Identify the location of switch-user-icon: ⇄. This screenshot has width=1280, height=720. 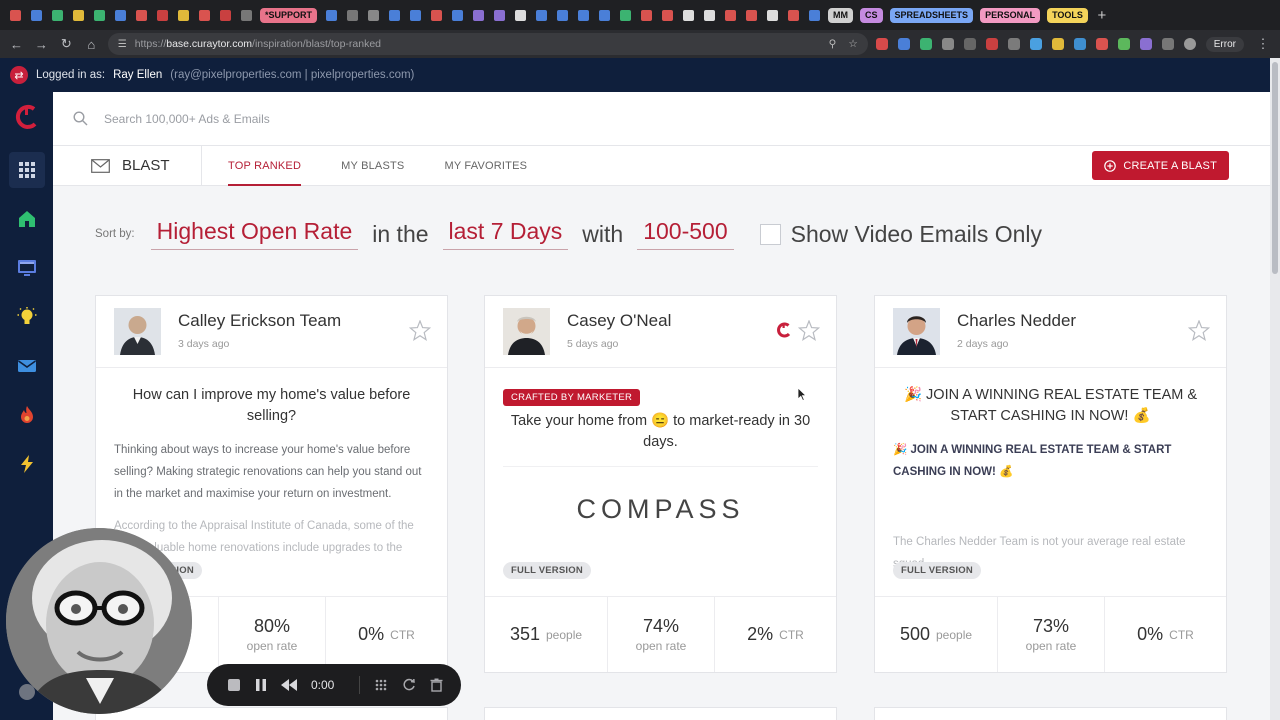
(19, 75).